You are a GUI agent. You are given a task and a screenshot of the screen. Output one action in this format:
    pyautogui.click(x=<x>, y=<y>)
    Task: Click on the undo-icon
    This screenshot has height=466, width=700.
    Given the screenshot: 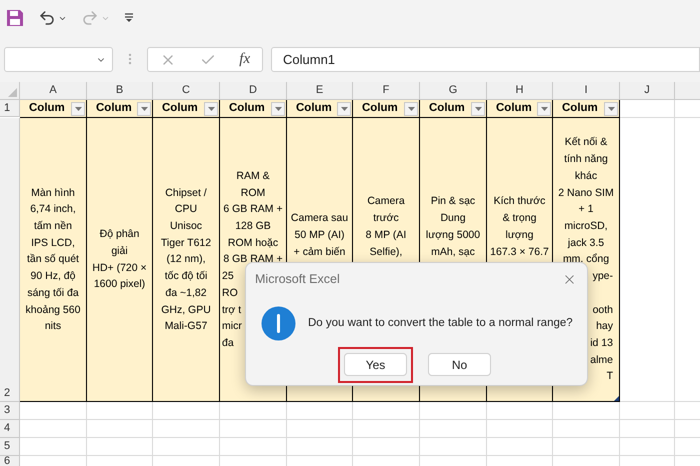 What is the action you would take?
    pyautogui.click(x=47, y=18)
    